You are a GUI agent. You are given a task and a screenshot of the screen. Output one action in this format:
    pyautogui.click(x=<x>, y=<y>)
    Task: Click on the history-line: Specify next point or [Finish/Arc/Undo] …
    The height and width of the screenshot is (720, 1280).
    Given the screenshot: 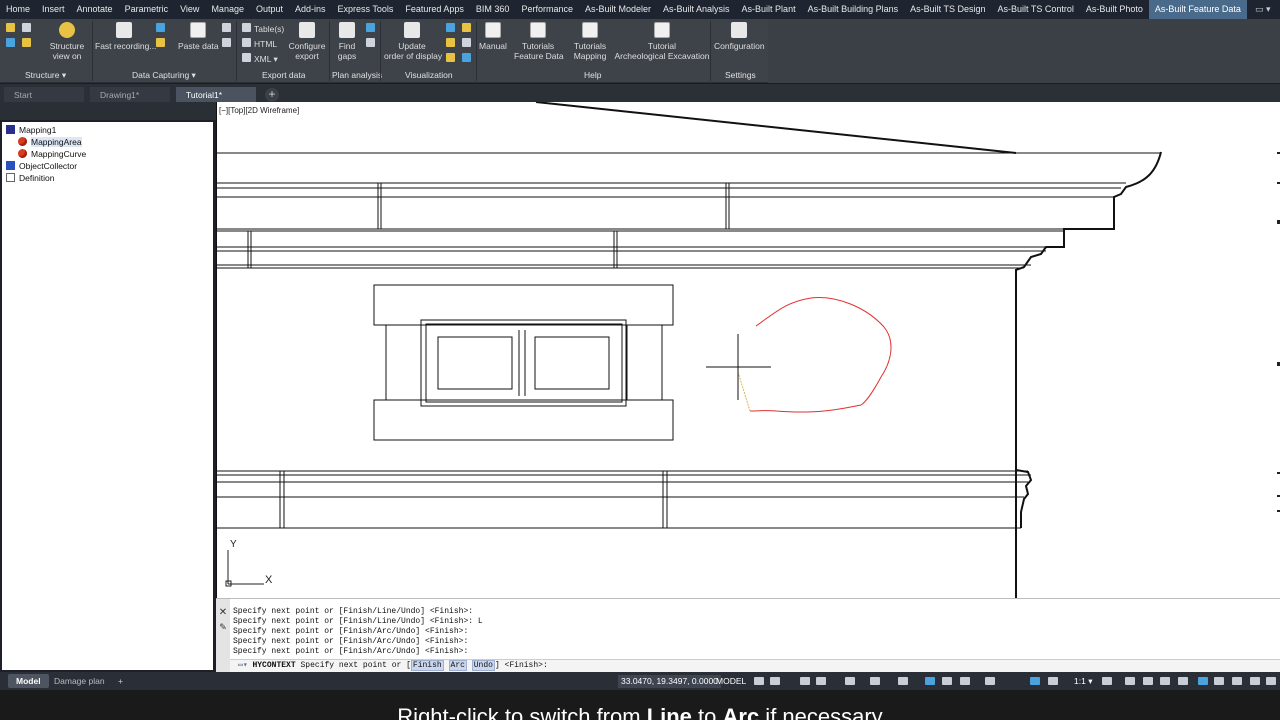 What is the action you would take?
    pyautogui.click(x=351, y=631)
    